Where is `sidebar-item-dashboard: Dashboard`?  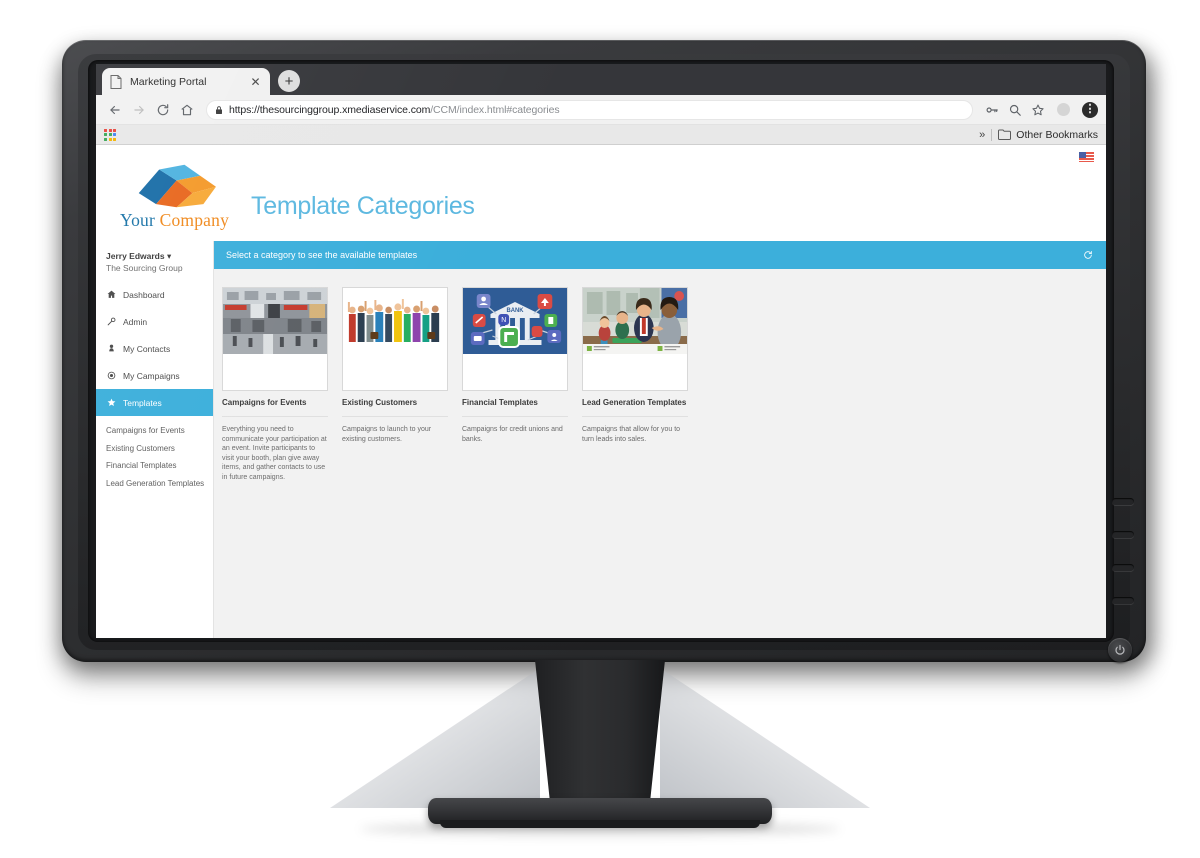 sidebar-item-dashboard: Dashboard is located at coordinates (154, 294).